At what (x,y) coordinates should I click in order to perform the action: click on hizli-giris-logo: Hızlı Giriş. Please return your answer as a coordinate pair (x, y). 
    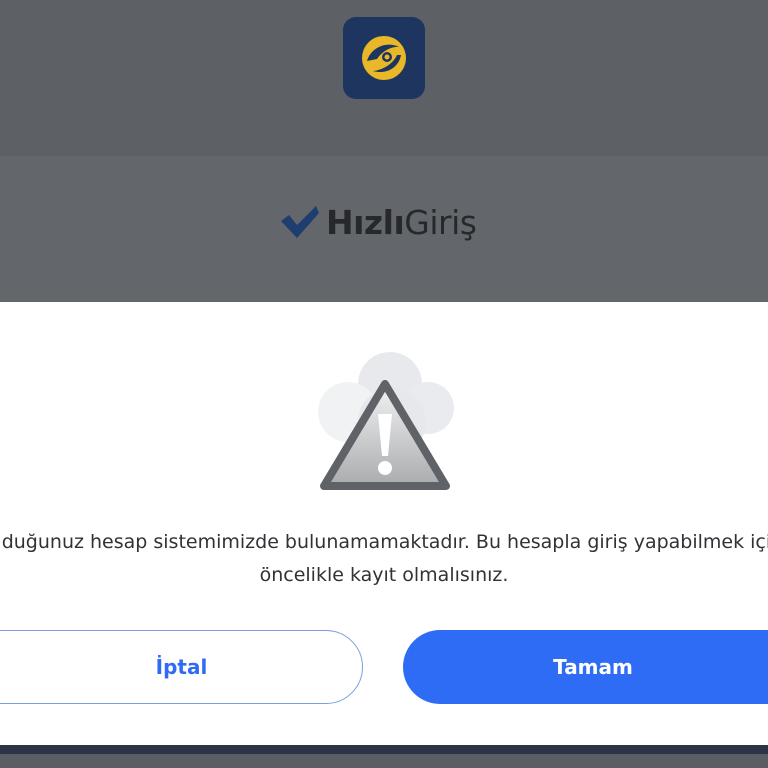
    Looking at the image, I should click on (378, 222).